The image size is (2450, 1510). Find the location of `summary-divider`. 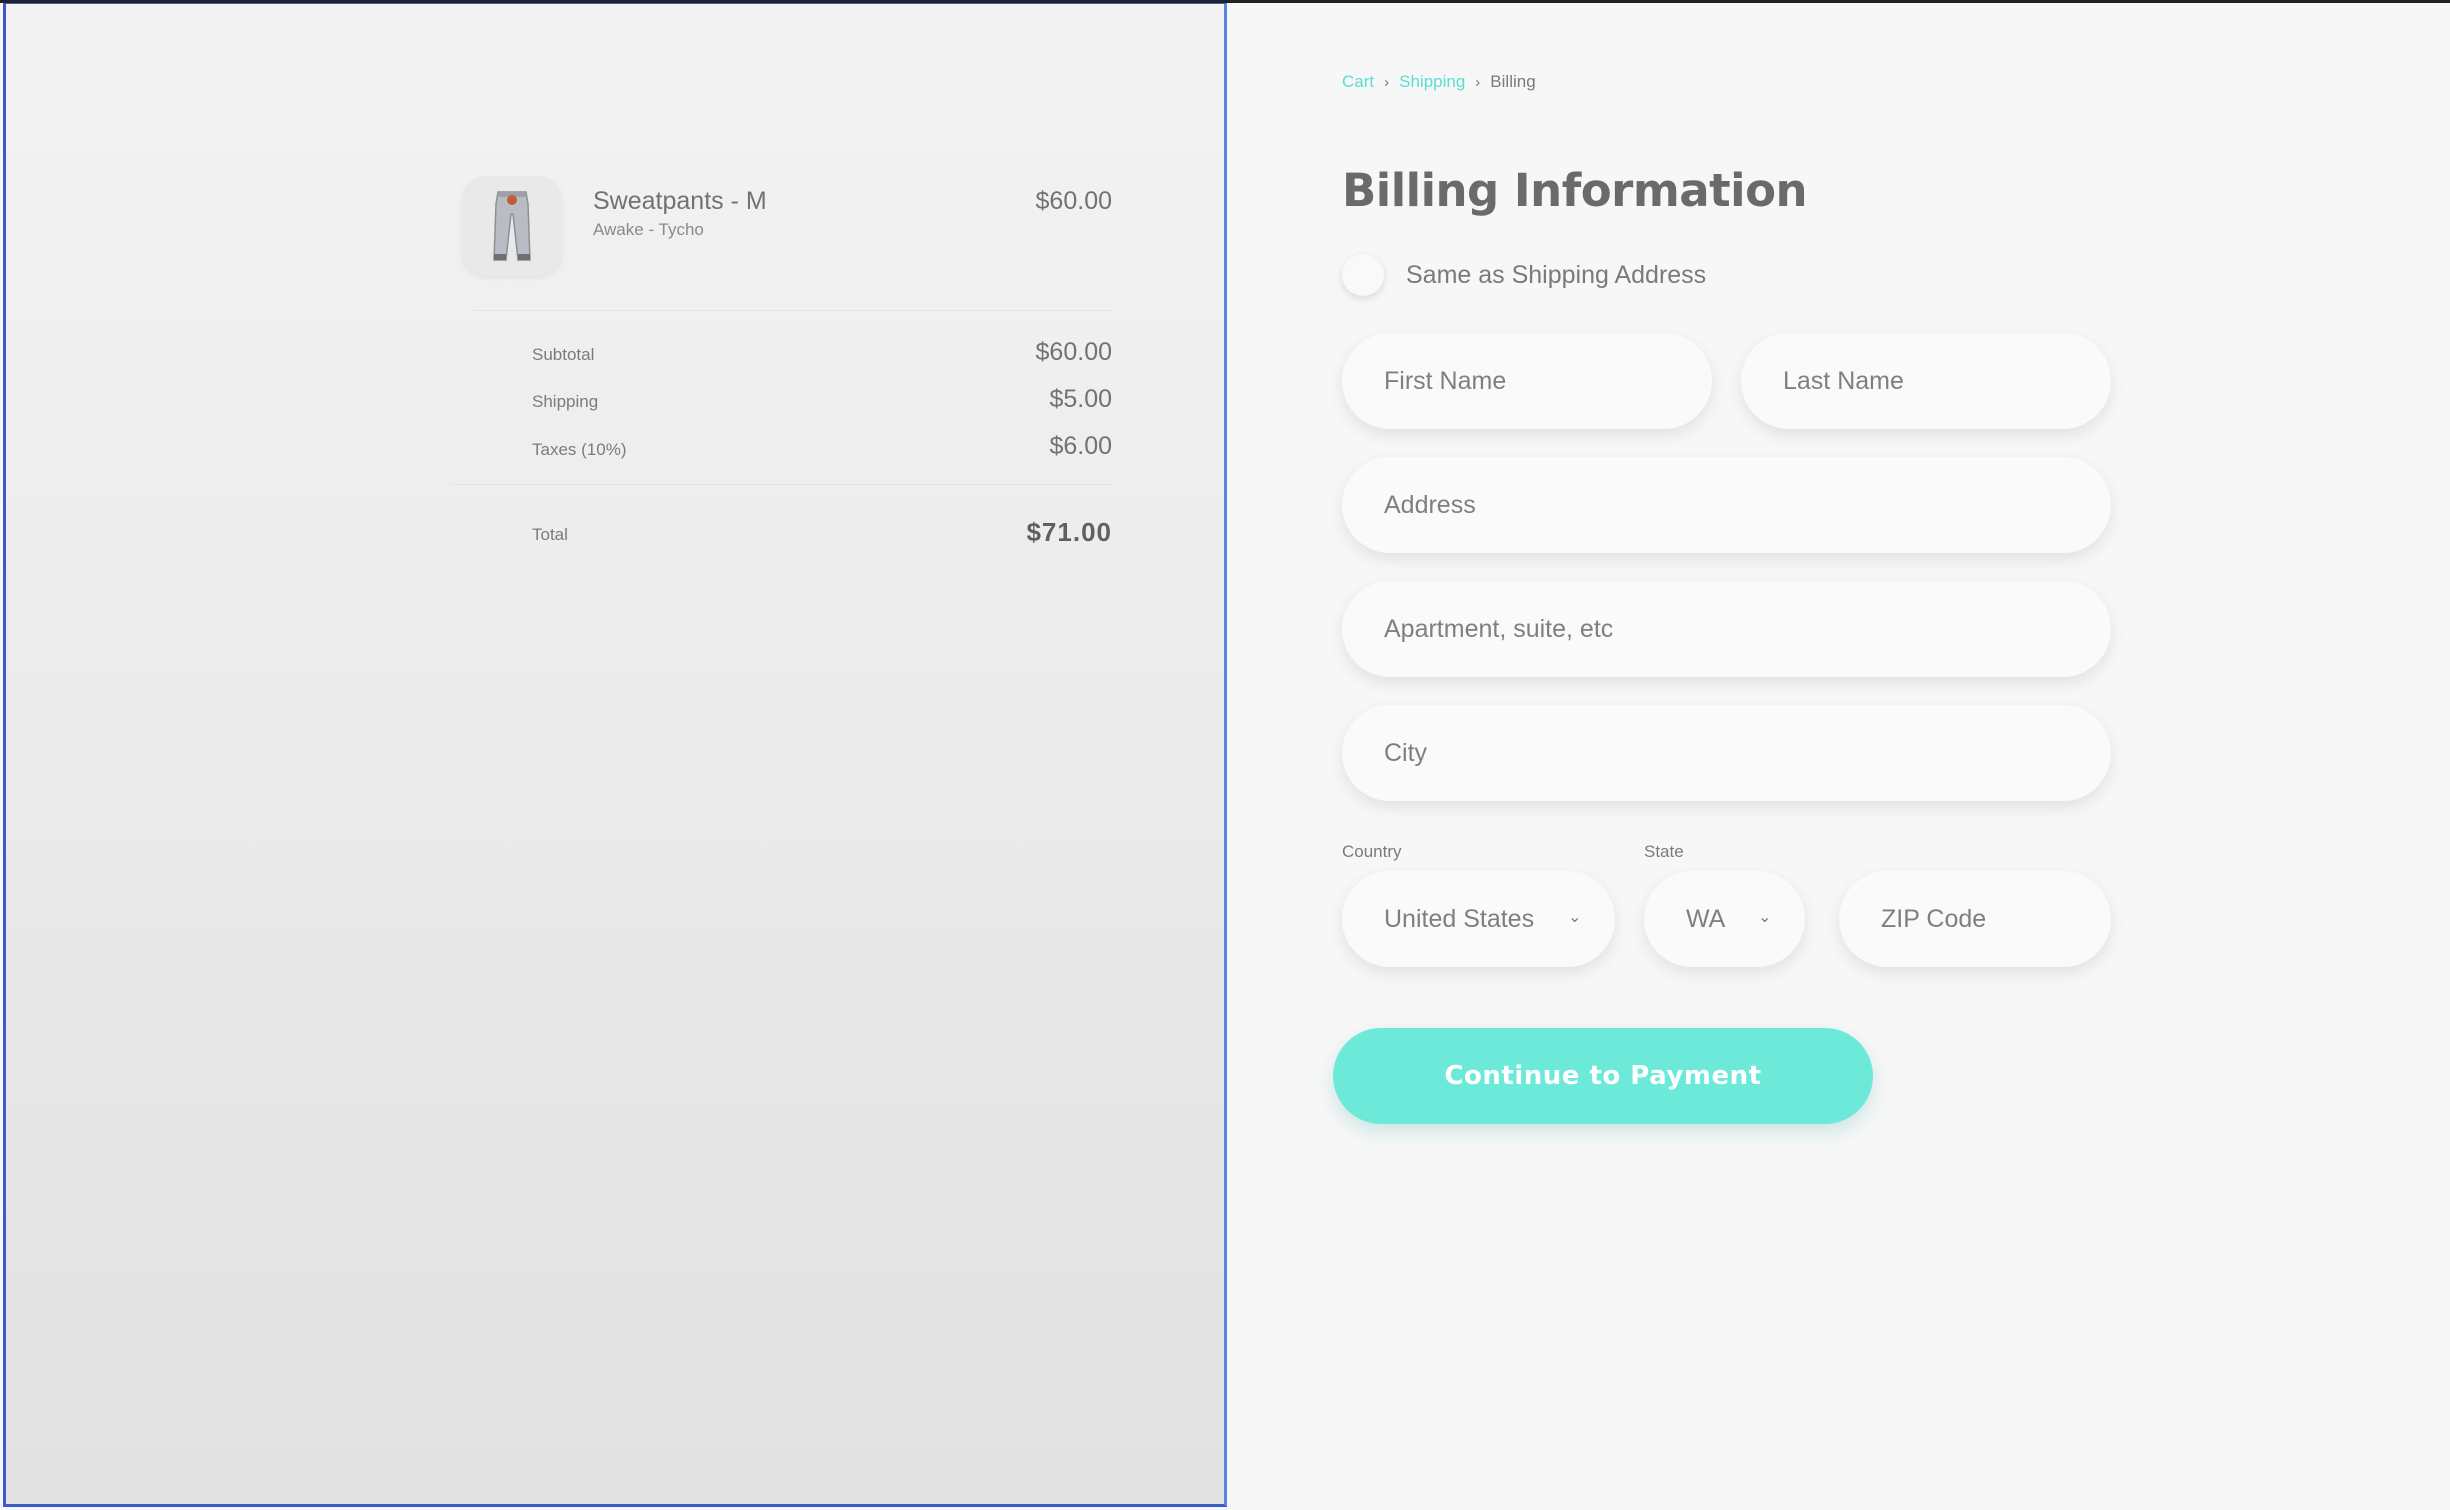

summary-divider is located at coordinates (793, 310).